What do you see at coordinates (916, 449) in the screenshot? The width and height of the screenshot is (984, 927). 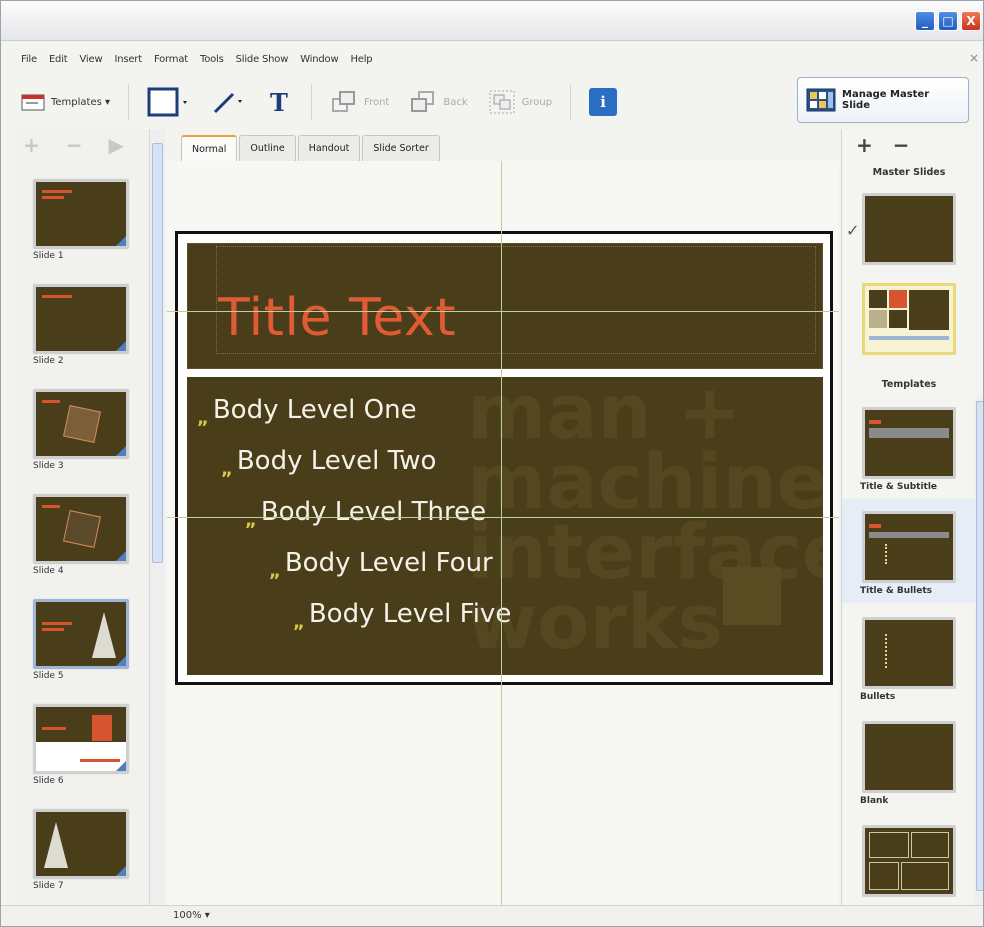 I see `template-thumbnail: Title & Subtitle` at bounding box center [916, 449].